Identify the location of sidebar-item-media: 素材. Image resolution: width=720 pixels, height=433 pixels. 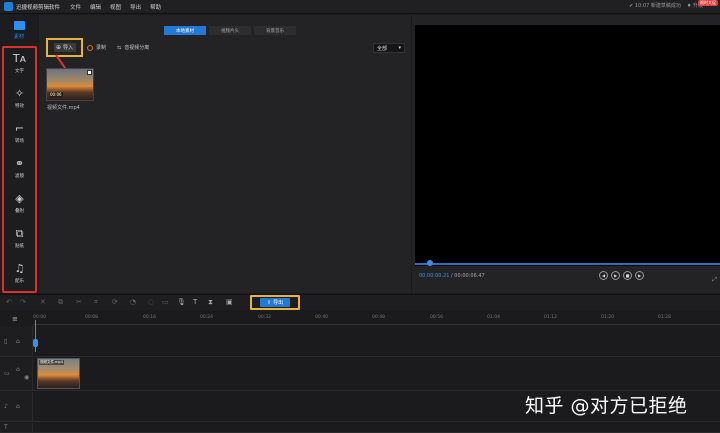
(19, 31).